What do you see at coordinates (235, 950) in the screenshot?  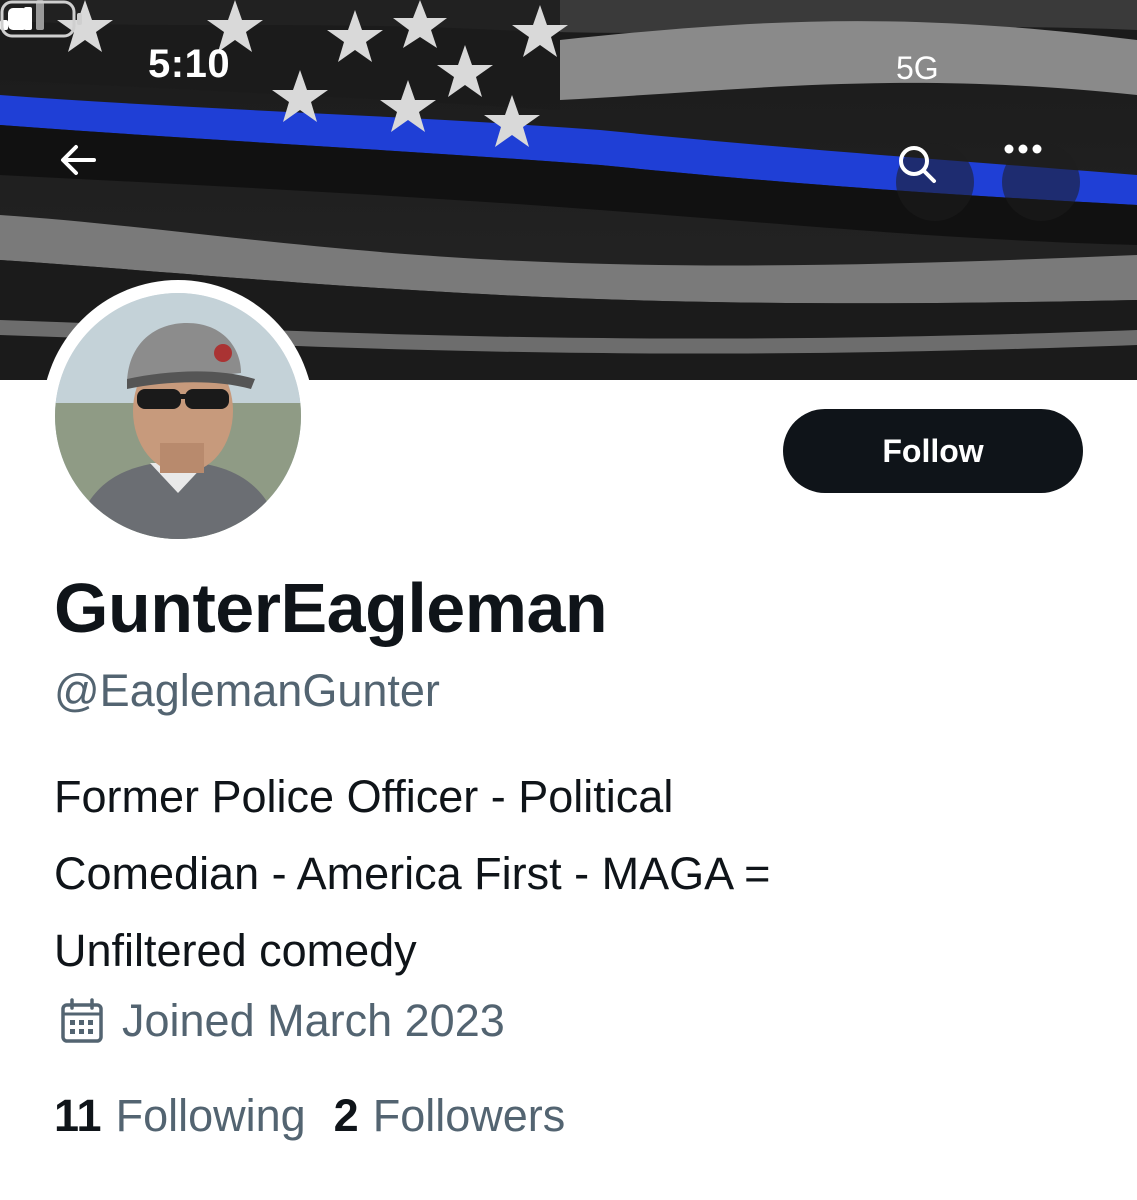 I see `bio-line: Unfiltered comedy` at bounding box center [235, 950].